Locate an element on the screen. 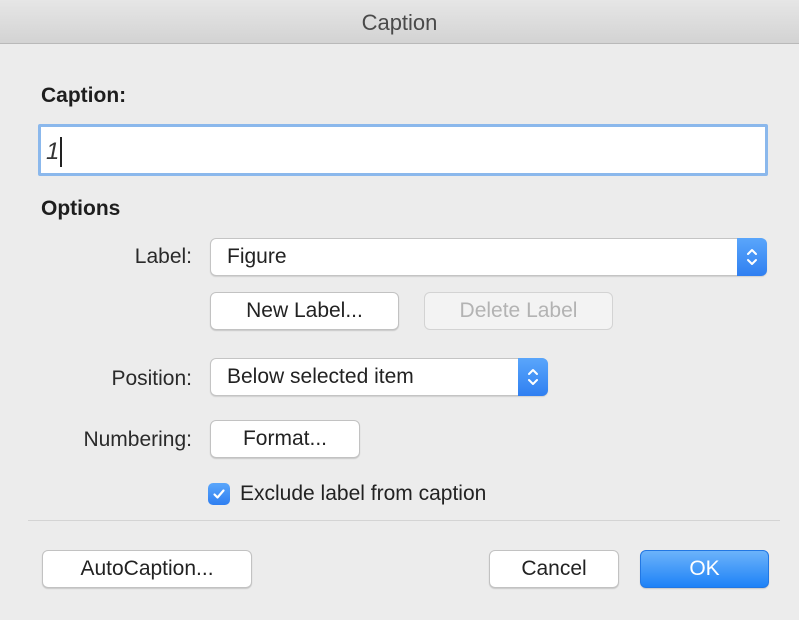  exclude-label-row: Exclude label from caption is located at coordinates (347, 494).